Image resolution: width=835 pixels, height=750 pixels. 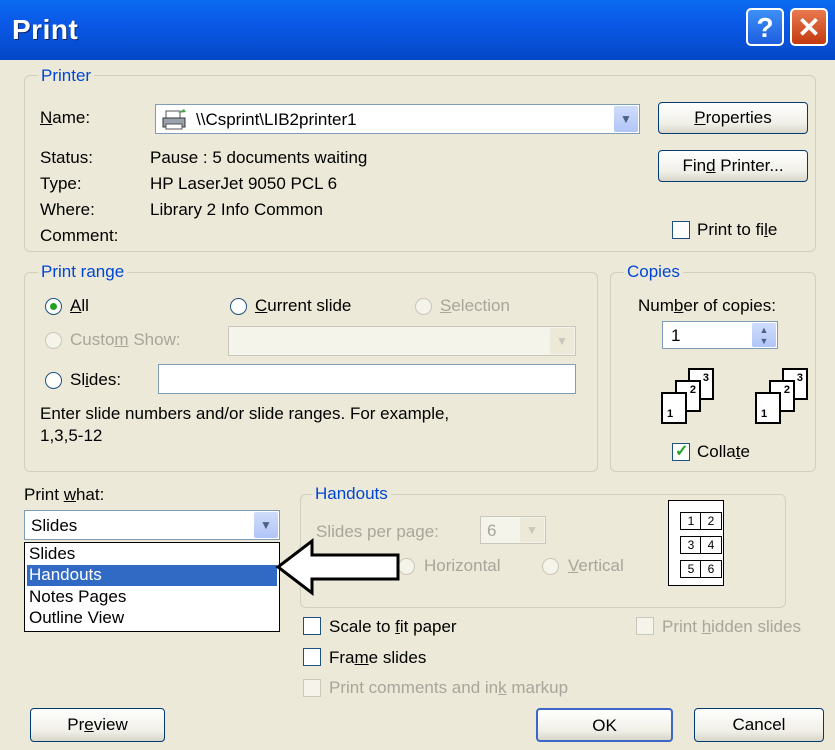 I want to click on where-value: Library 2 Info Common, so click(x=236, y=209).